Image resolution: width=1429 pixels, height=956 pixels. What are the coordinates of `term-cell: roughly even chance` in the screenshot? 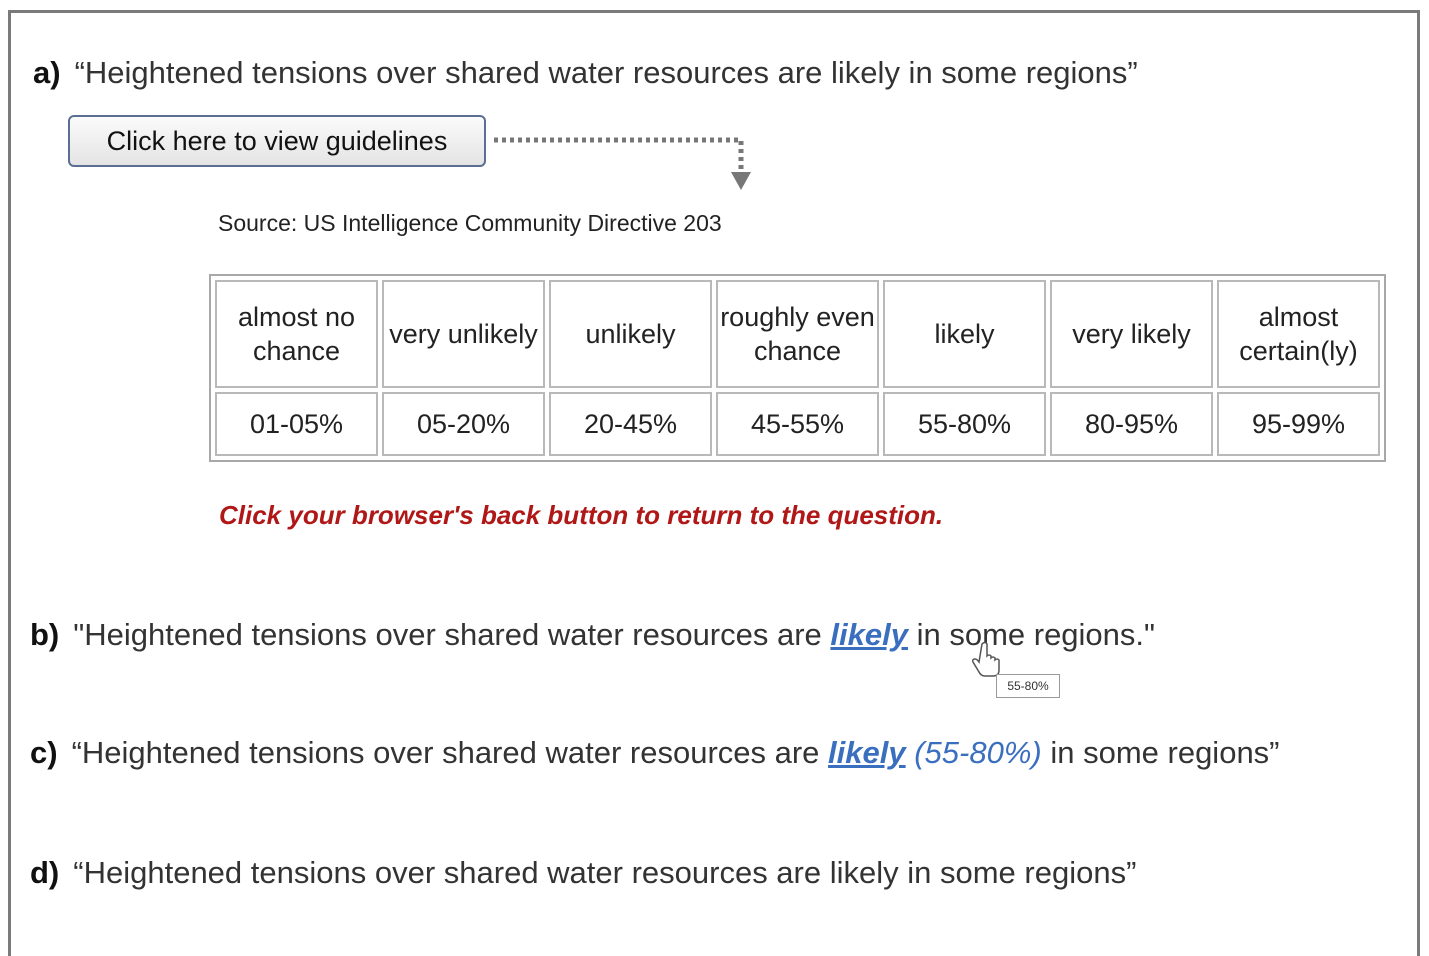 It's located at (797, 334).